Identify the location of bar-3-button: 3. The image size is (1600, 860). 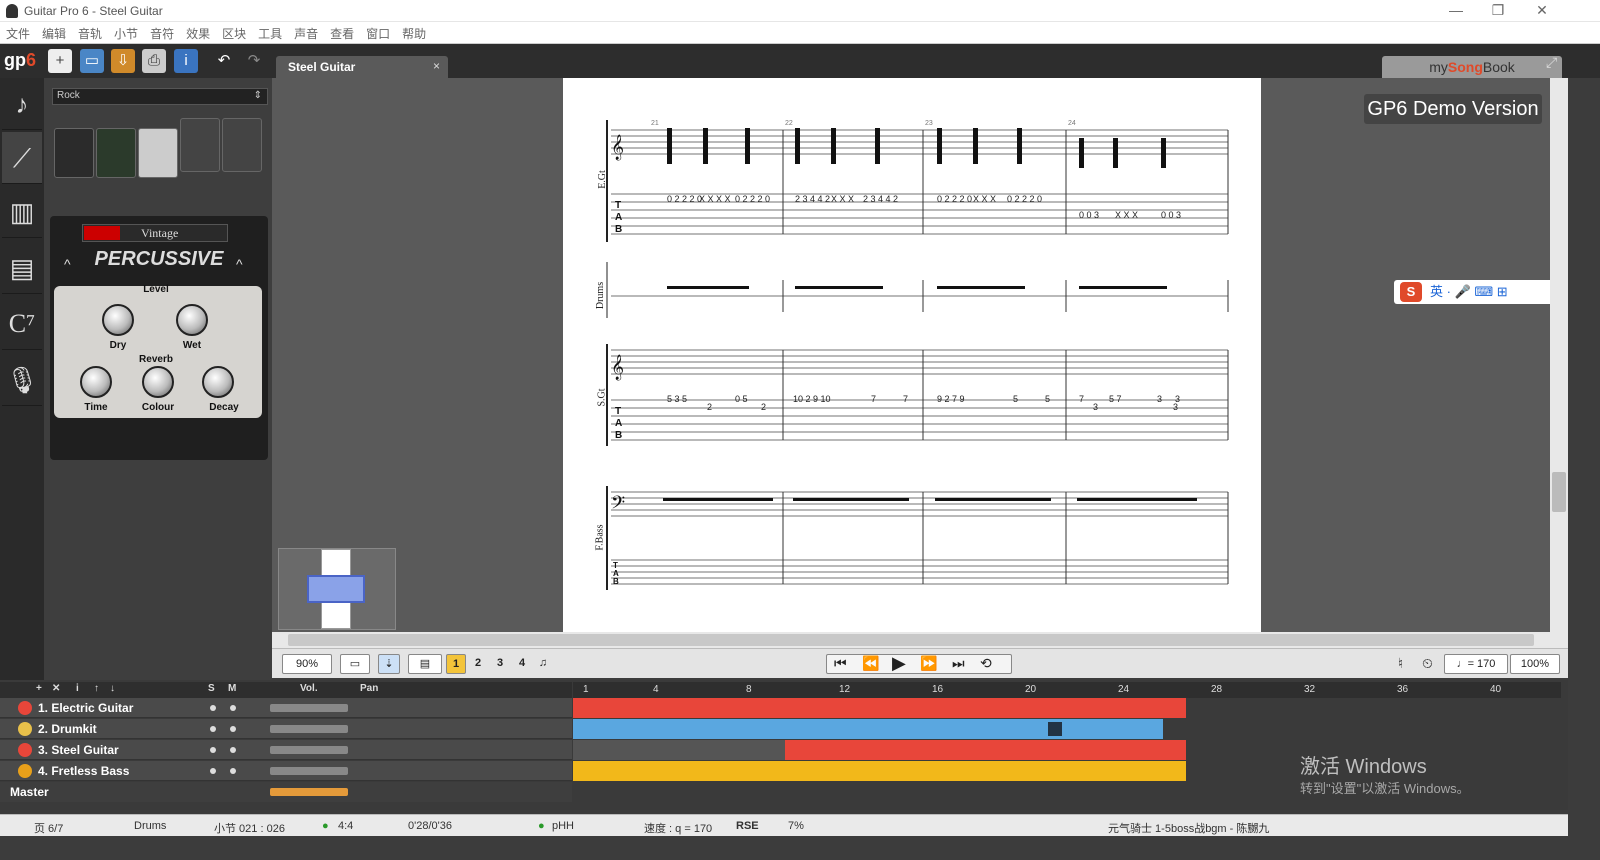
(500, 664).